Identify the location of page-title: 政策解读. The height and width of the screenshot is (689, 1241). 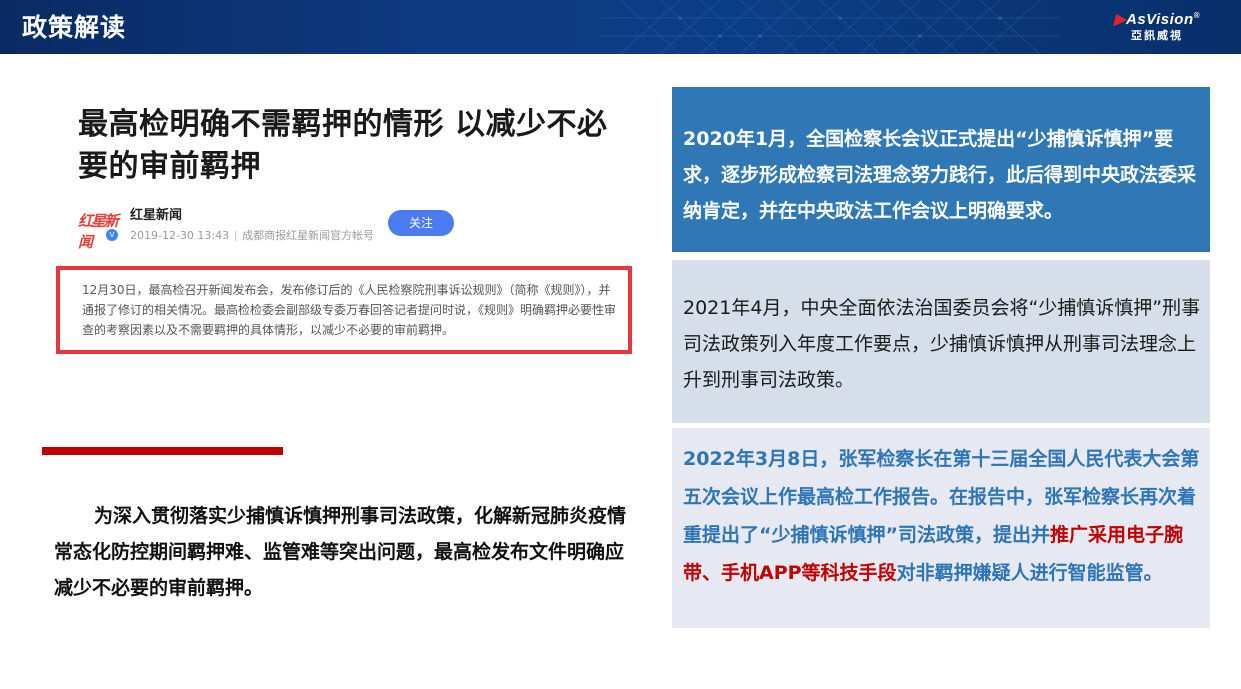
(74, 27).